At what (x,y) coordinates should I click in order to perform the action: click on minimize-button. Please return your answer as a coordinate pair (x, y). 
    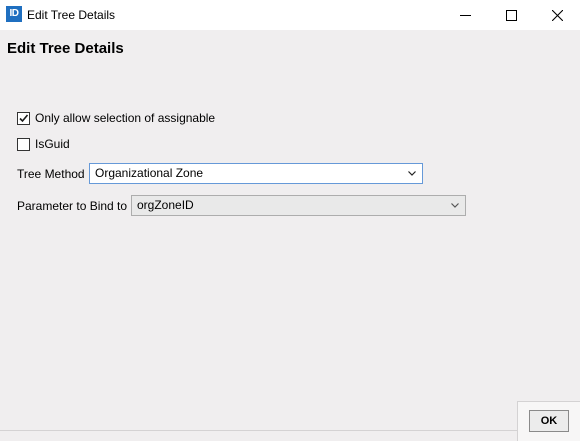
    Looking at the image, I should click on (465, 15).